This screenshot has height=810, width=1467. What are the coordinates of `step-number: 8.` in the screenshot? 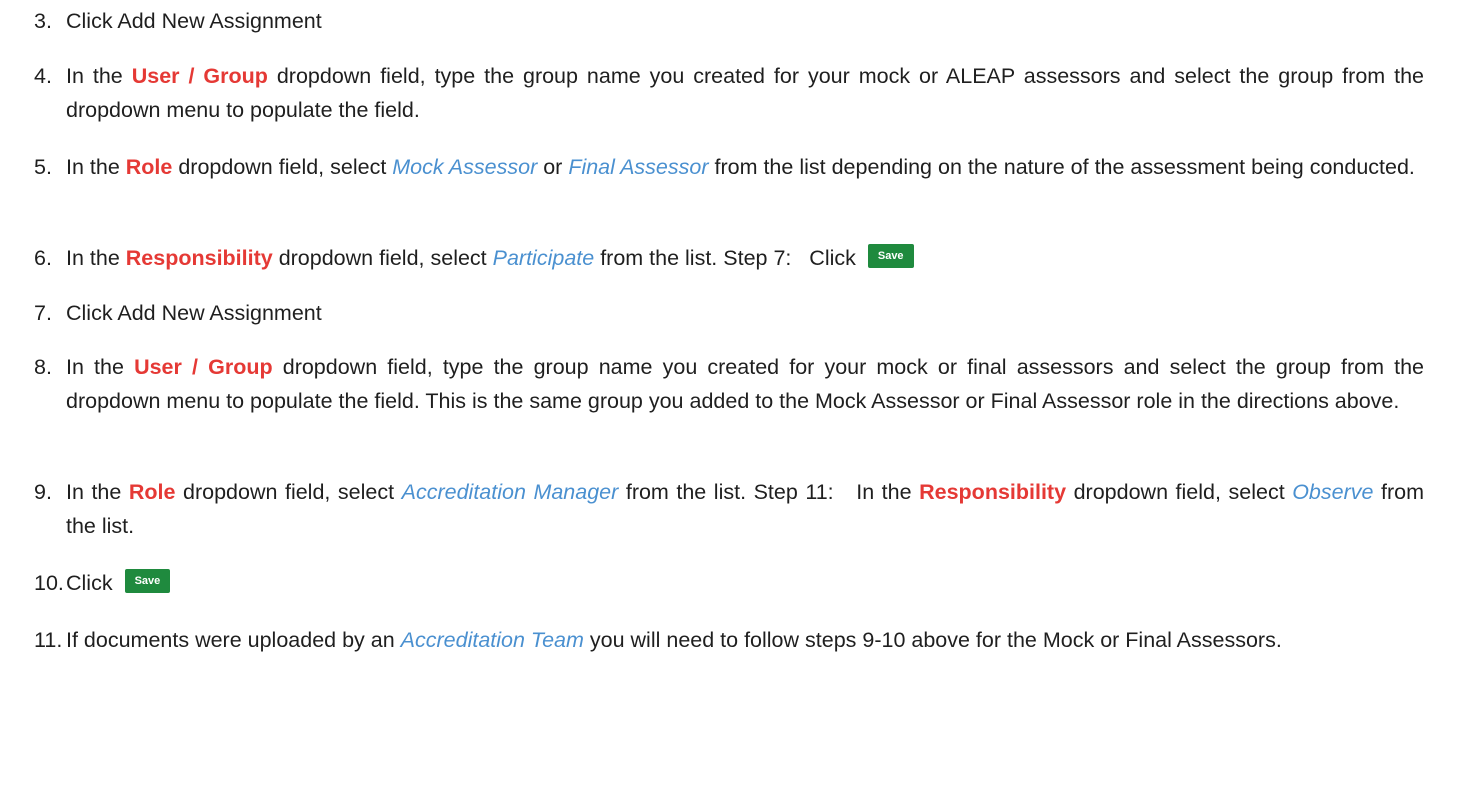 It's located at (43, 367).